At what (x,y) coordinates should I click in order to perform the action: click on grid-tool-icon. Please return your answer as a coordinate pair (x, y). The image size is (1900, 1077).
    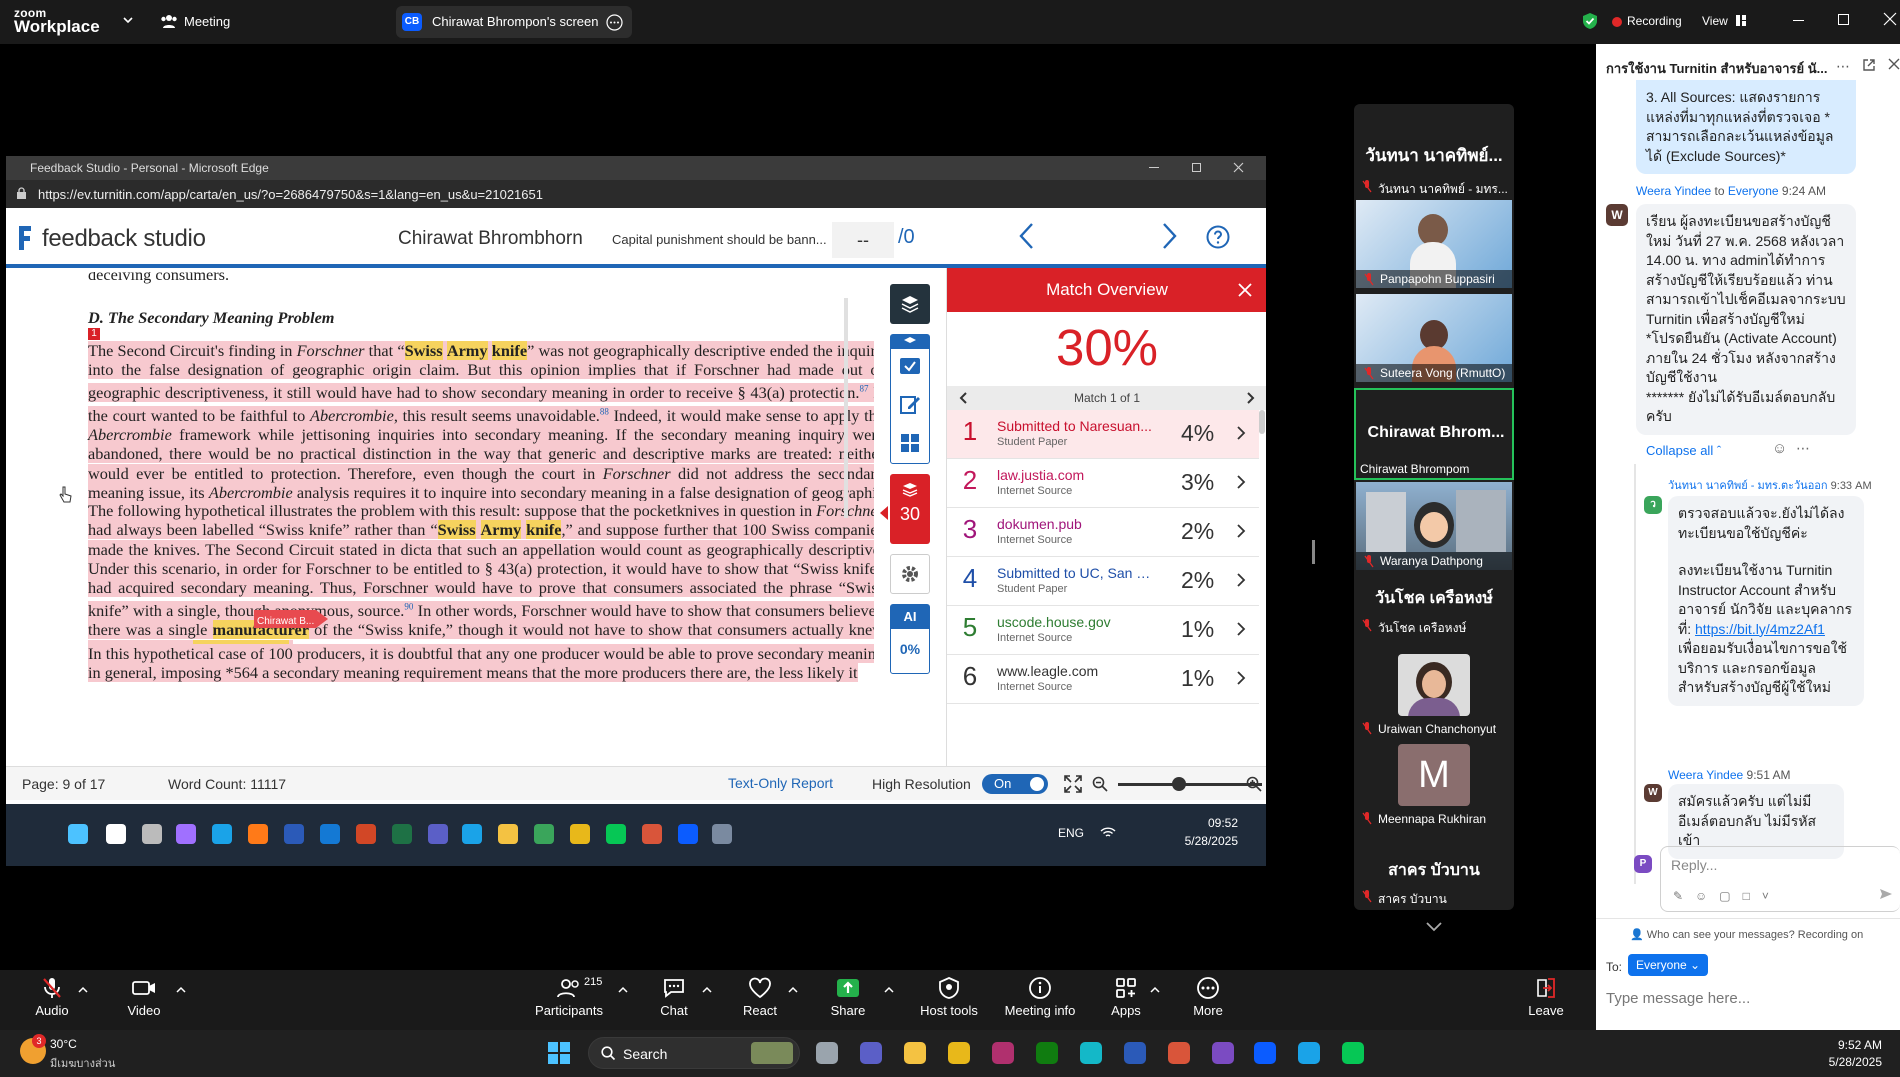
    Looking at the image, I should click on (910, 443).